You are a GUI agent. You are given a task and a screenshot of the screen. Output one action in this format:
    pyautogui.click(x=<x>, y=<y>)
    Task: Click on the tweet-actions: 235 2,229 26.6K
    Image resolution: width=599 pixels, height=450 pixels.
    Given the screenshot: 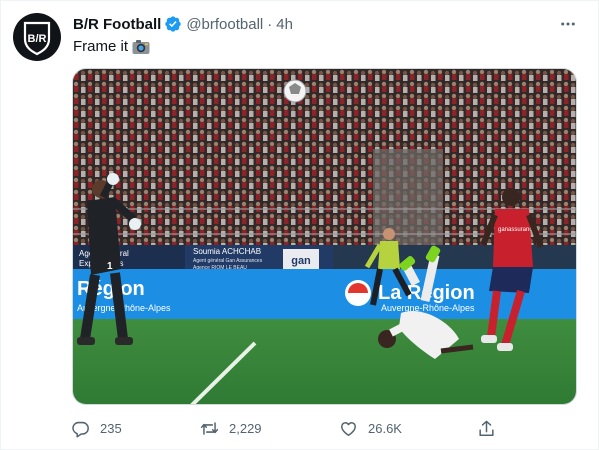 What is the action you would take?
    pyautogui.click(x=289, y=428)
    